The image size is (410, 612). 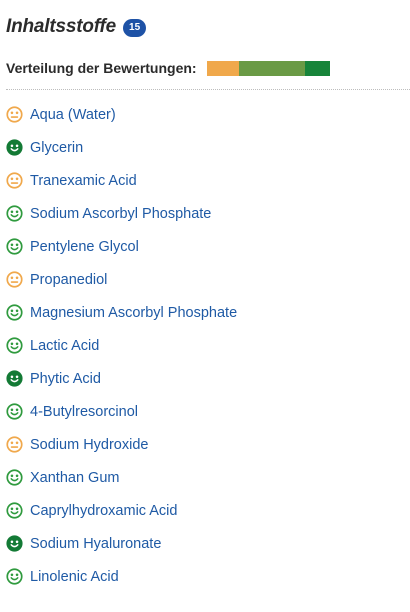 I want to click on ingredient-item: Sodium Ascorbyl Phosphate, so click(x=121, y=213).